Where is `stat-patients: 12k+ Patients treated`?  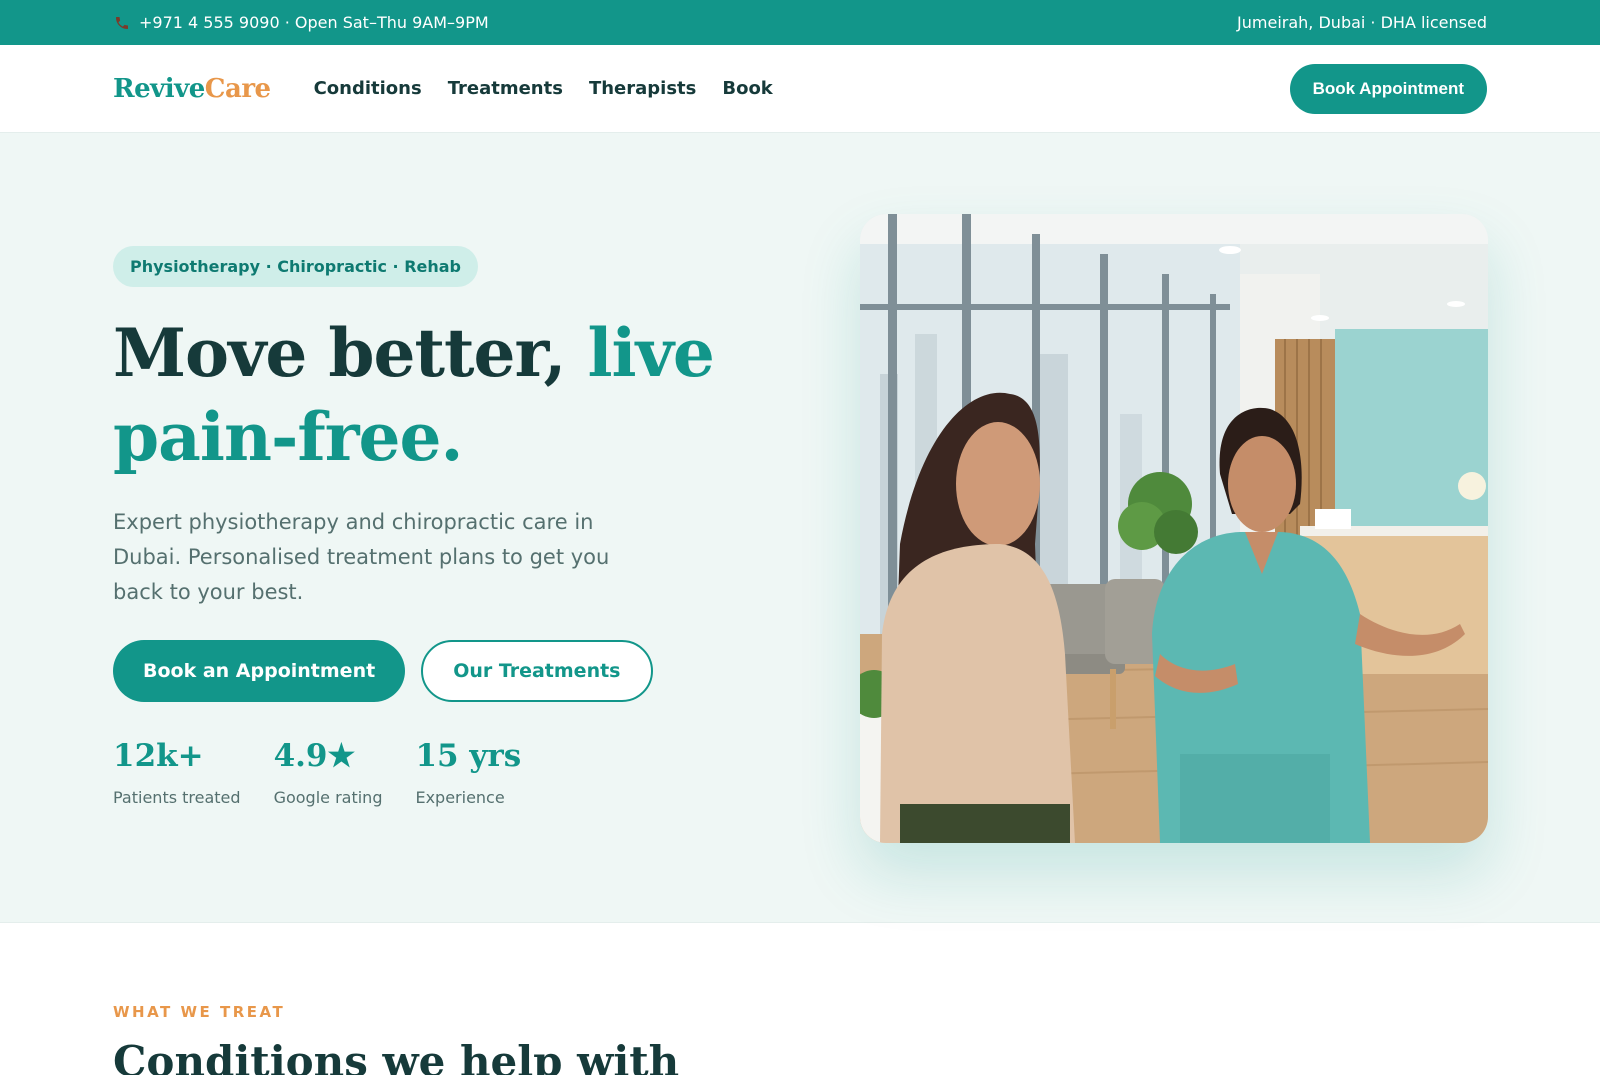 stat-patients: 12k+ Patients treated is located at coordinates (177, 772).